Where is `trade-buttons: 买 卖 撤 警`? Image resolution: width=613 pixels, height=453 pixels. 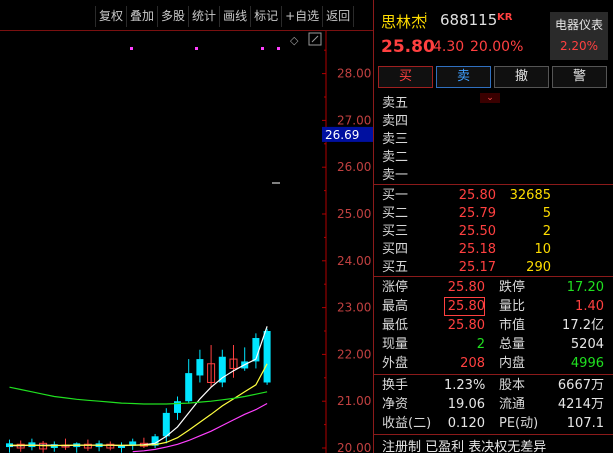 trade-buttons: 买 卖 撤 警 is located at coordinates (494, 77).